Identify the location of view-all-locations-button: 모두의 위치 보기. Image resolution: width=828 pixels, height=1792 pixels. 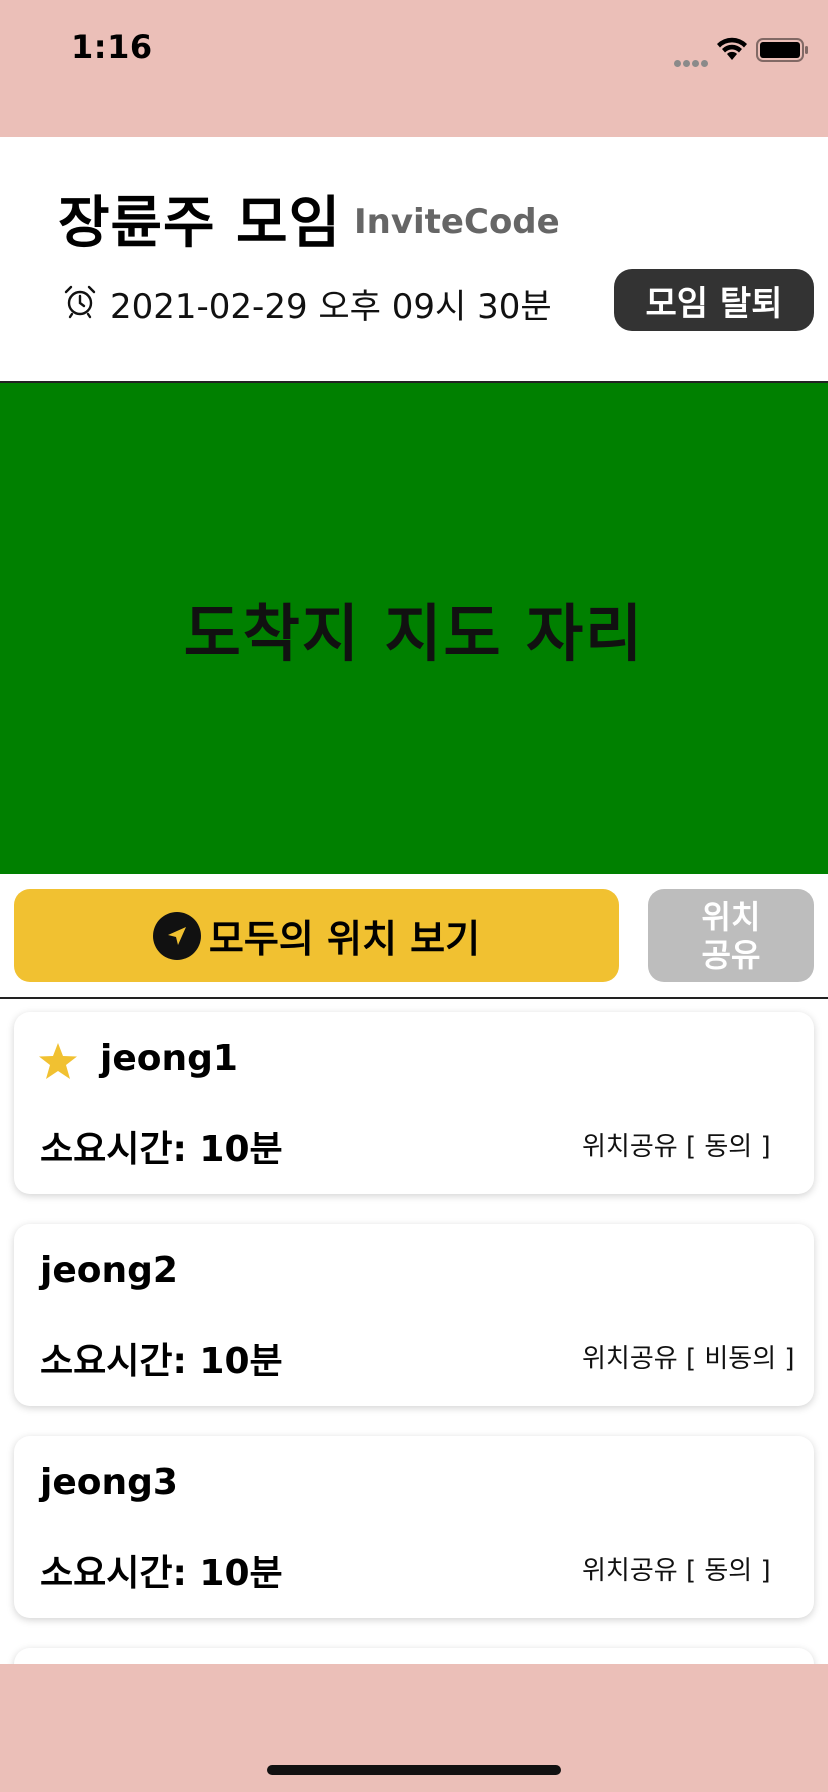
(316, 935).